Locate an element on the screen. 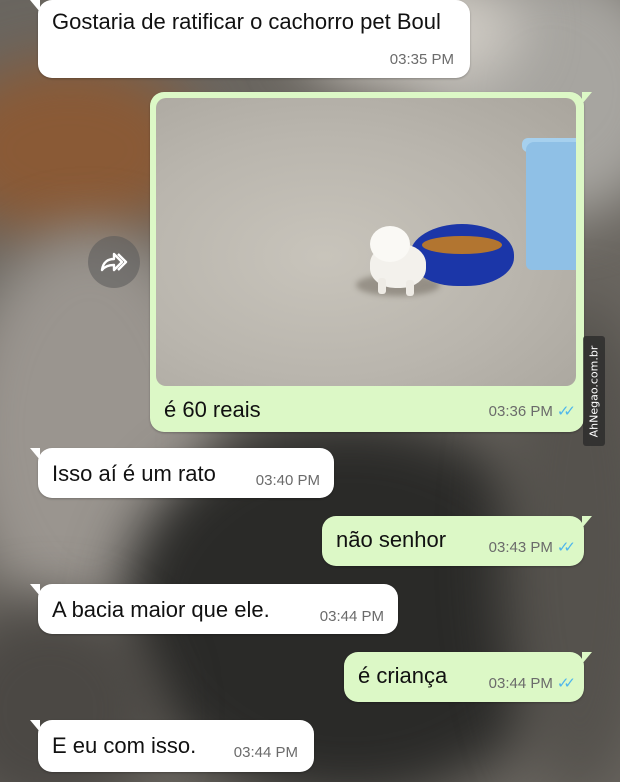 The width and height of the screenshot is (620, 782). message-text: A bacia maior que ele. is located at coordinates (161, 609).